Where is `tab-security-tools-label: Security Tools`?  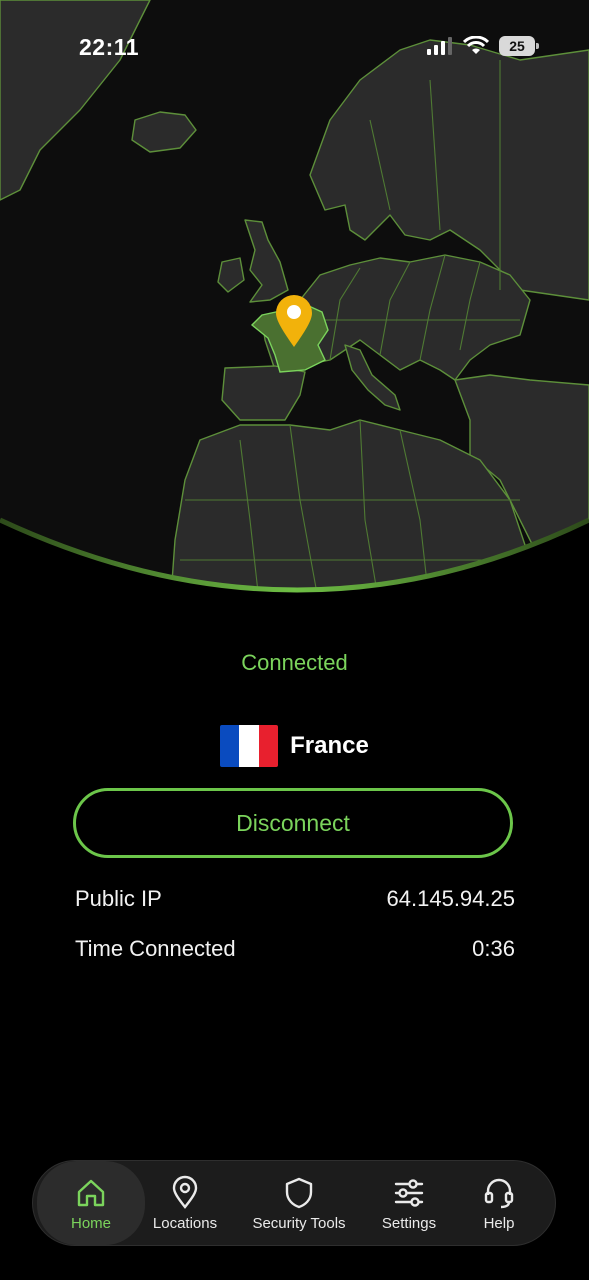
tab-security-tools-label: Security Tools is located at coordinates (299, 1223).